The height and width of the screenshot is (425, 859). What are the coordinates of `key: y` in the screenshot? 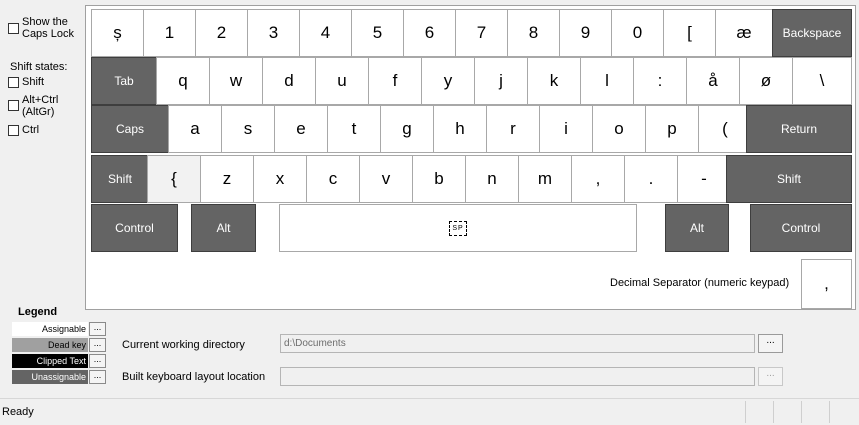 It's located at (448, 81).